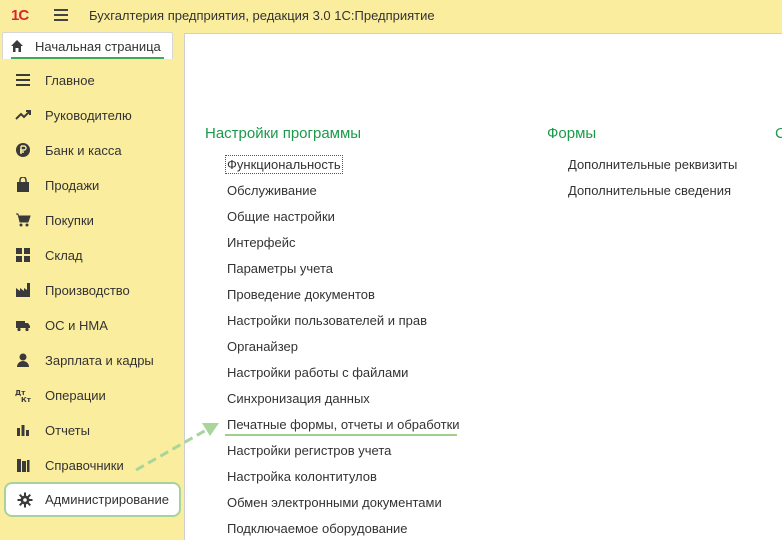 Image resolution: width=782 pixels, height=540 pixels. What do you see at coordinates (61, 15) in the screenshot?
I see `menu-icon` at bounding box center [61, 15].